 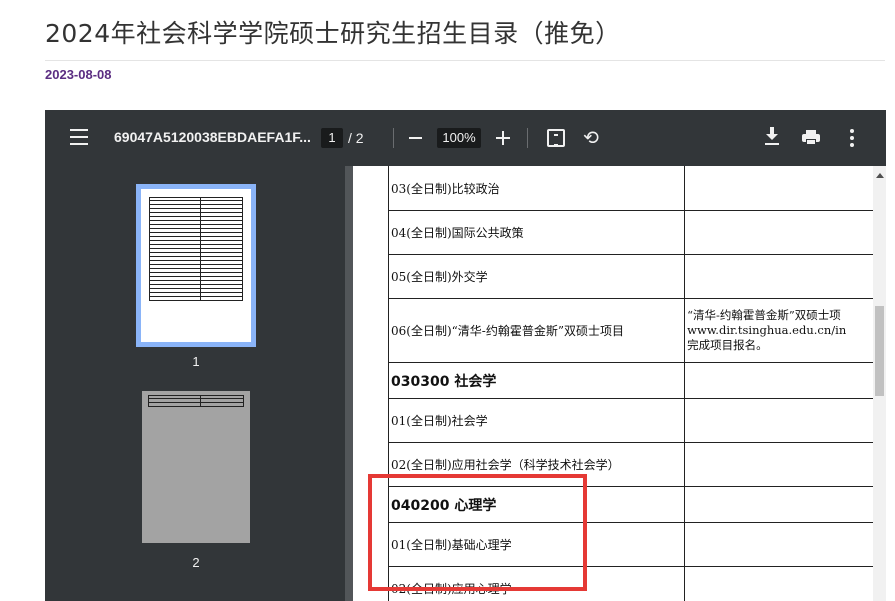 What do you see at coordinates (78, 74) in the screenshot?
I see `publish-date: 2023-08-08` at bounding box center [78, 74].